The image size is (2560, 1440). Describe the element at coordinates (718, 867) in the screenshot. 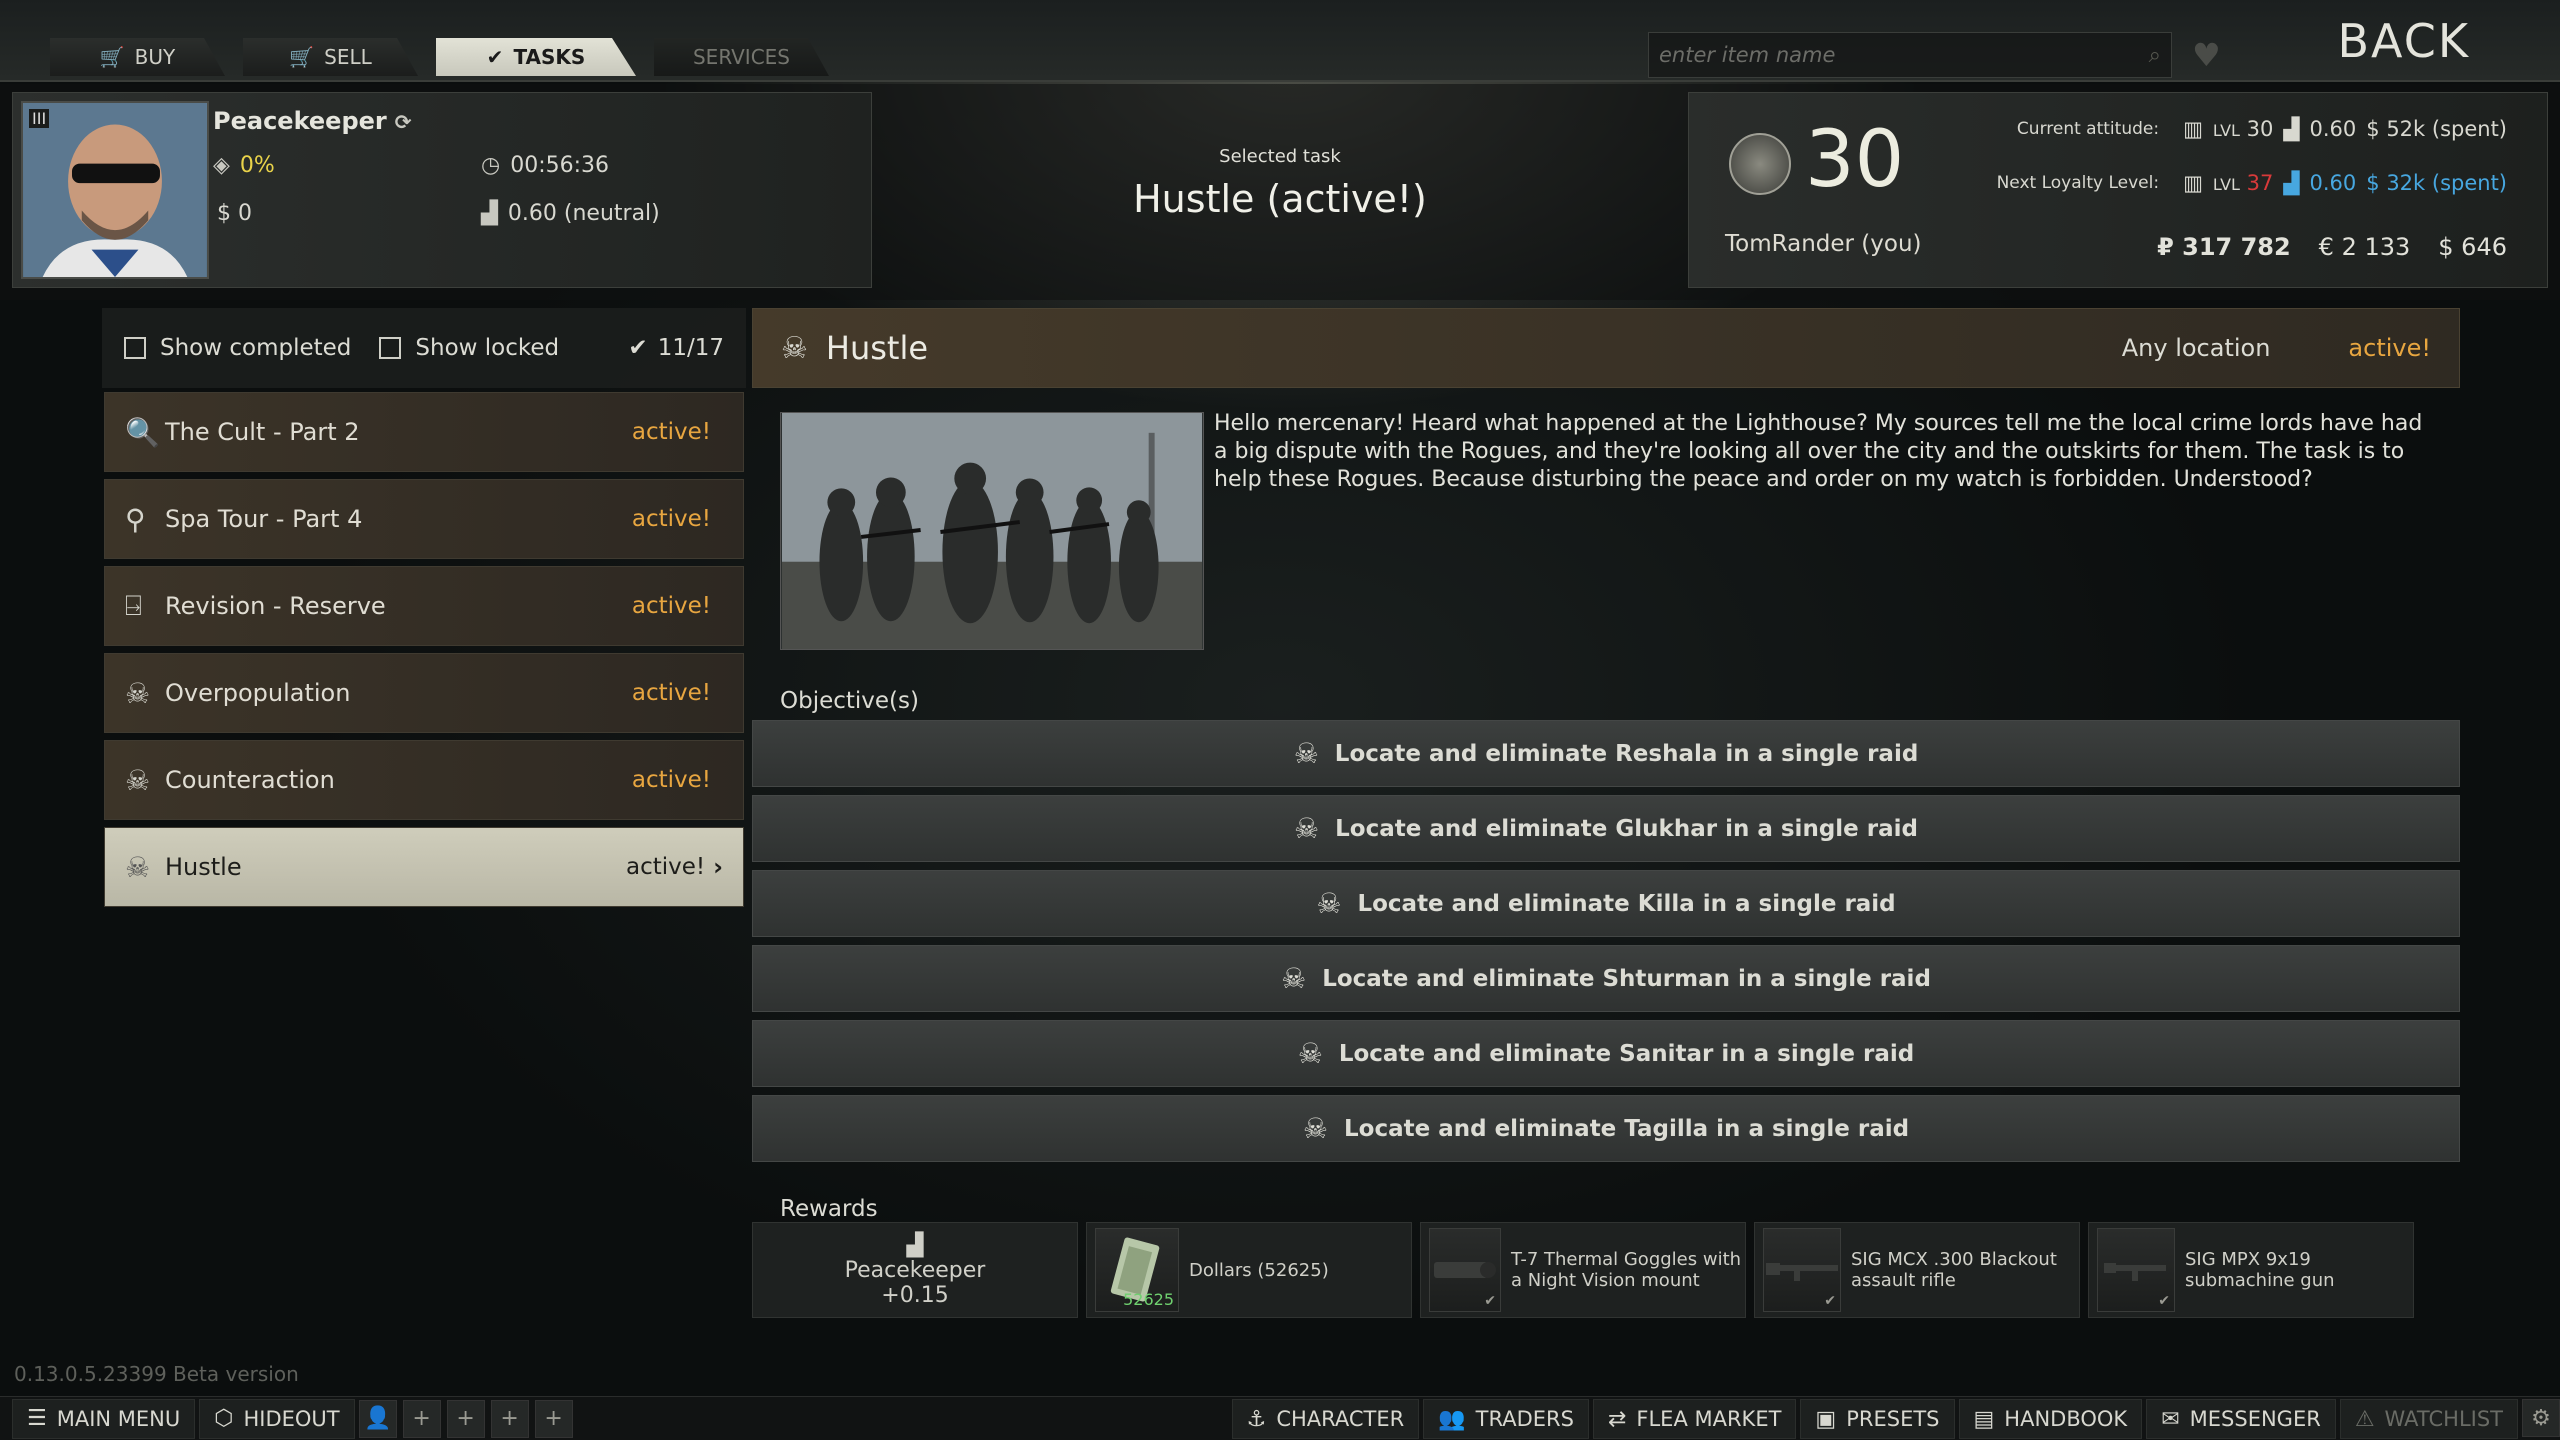

I see `chevron-right-icon: ›` at that location.